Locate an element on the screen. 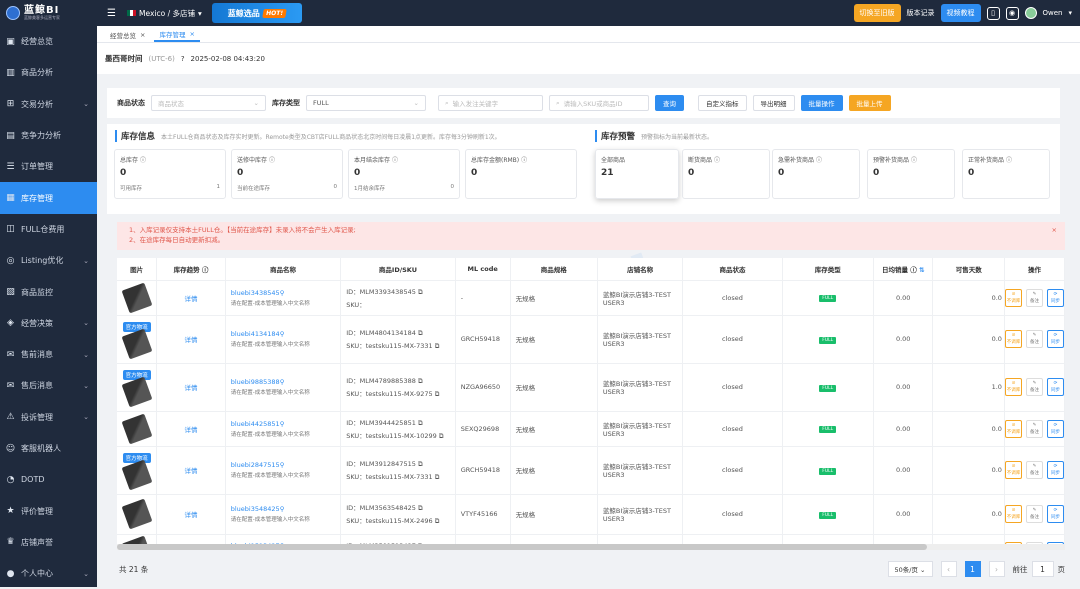 This screenshot has height=589, width=1080. sidebar-item-10: ✉ 售前消息 ⌄ is located at coordinates (48, 354).